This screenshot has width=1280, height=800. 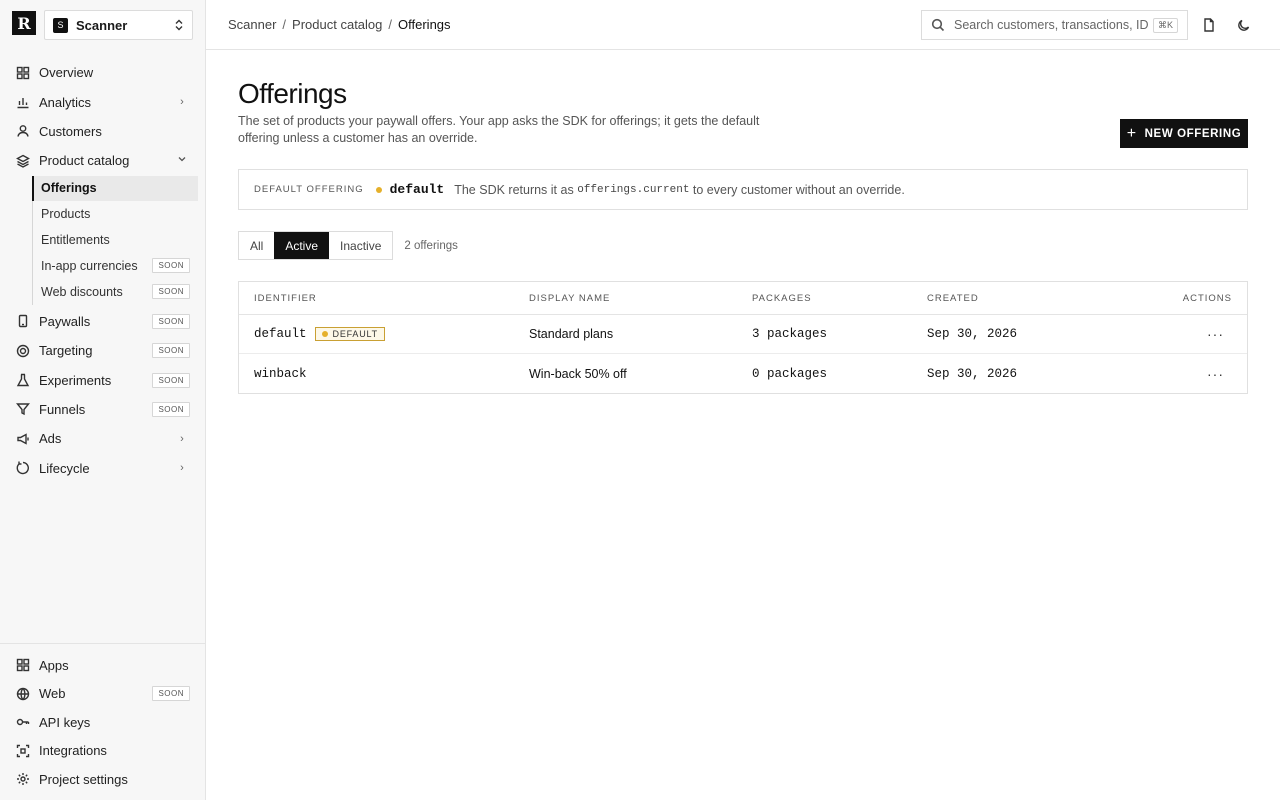 I want to click on search-input, so click(x=1051, y=25).